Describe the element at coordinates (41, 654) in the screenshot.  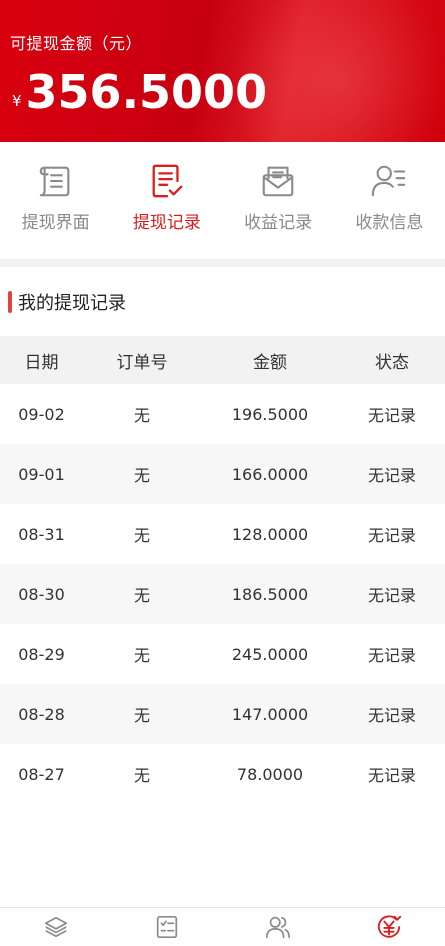
I see `cell-date: 08-29` at that location.